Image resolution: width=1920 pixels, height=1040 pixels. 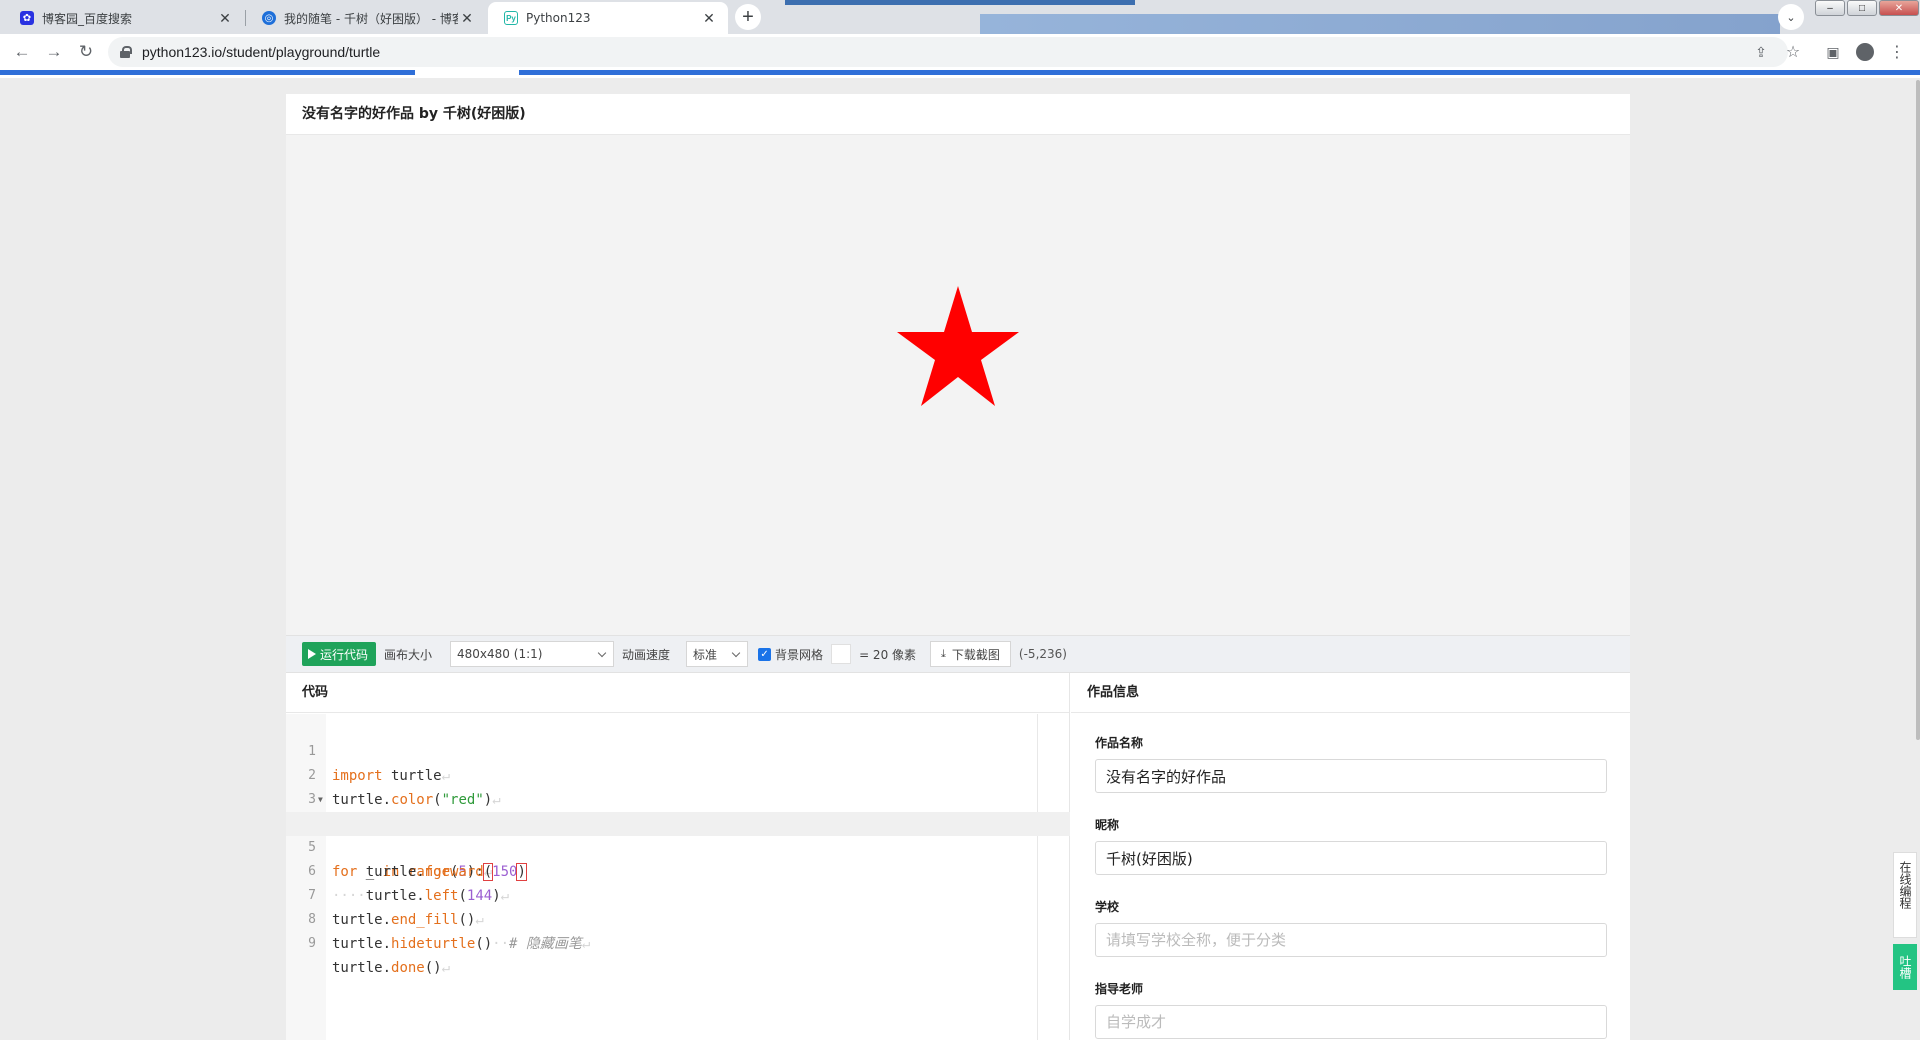 What do you see at coordinates (1350, 693) in the screenshot?
I see `info-panel-title: 作品信息` at bounding box center [1350, 693].